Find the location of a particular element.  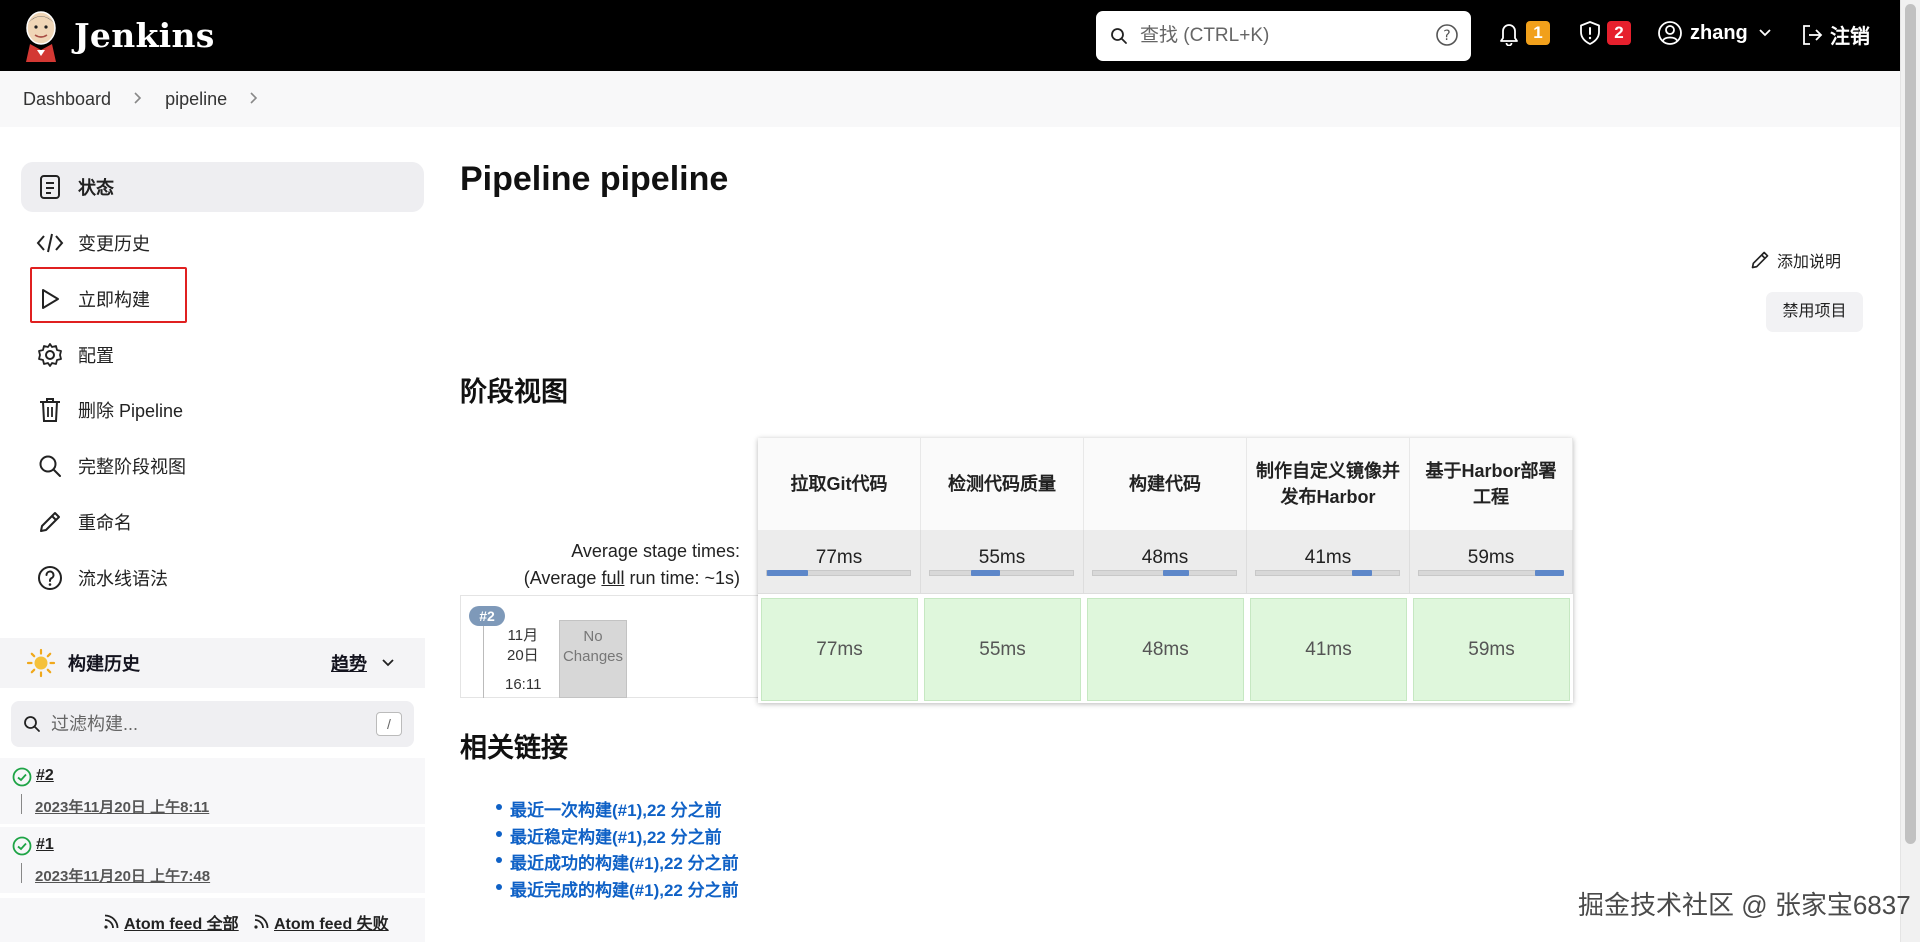

related-link-last-stable: 最近稳定构建(#1),22 分之前 is located at coordinates (617, 836).